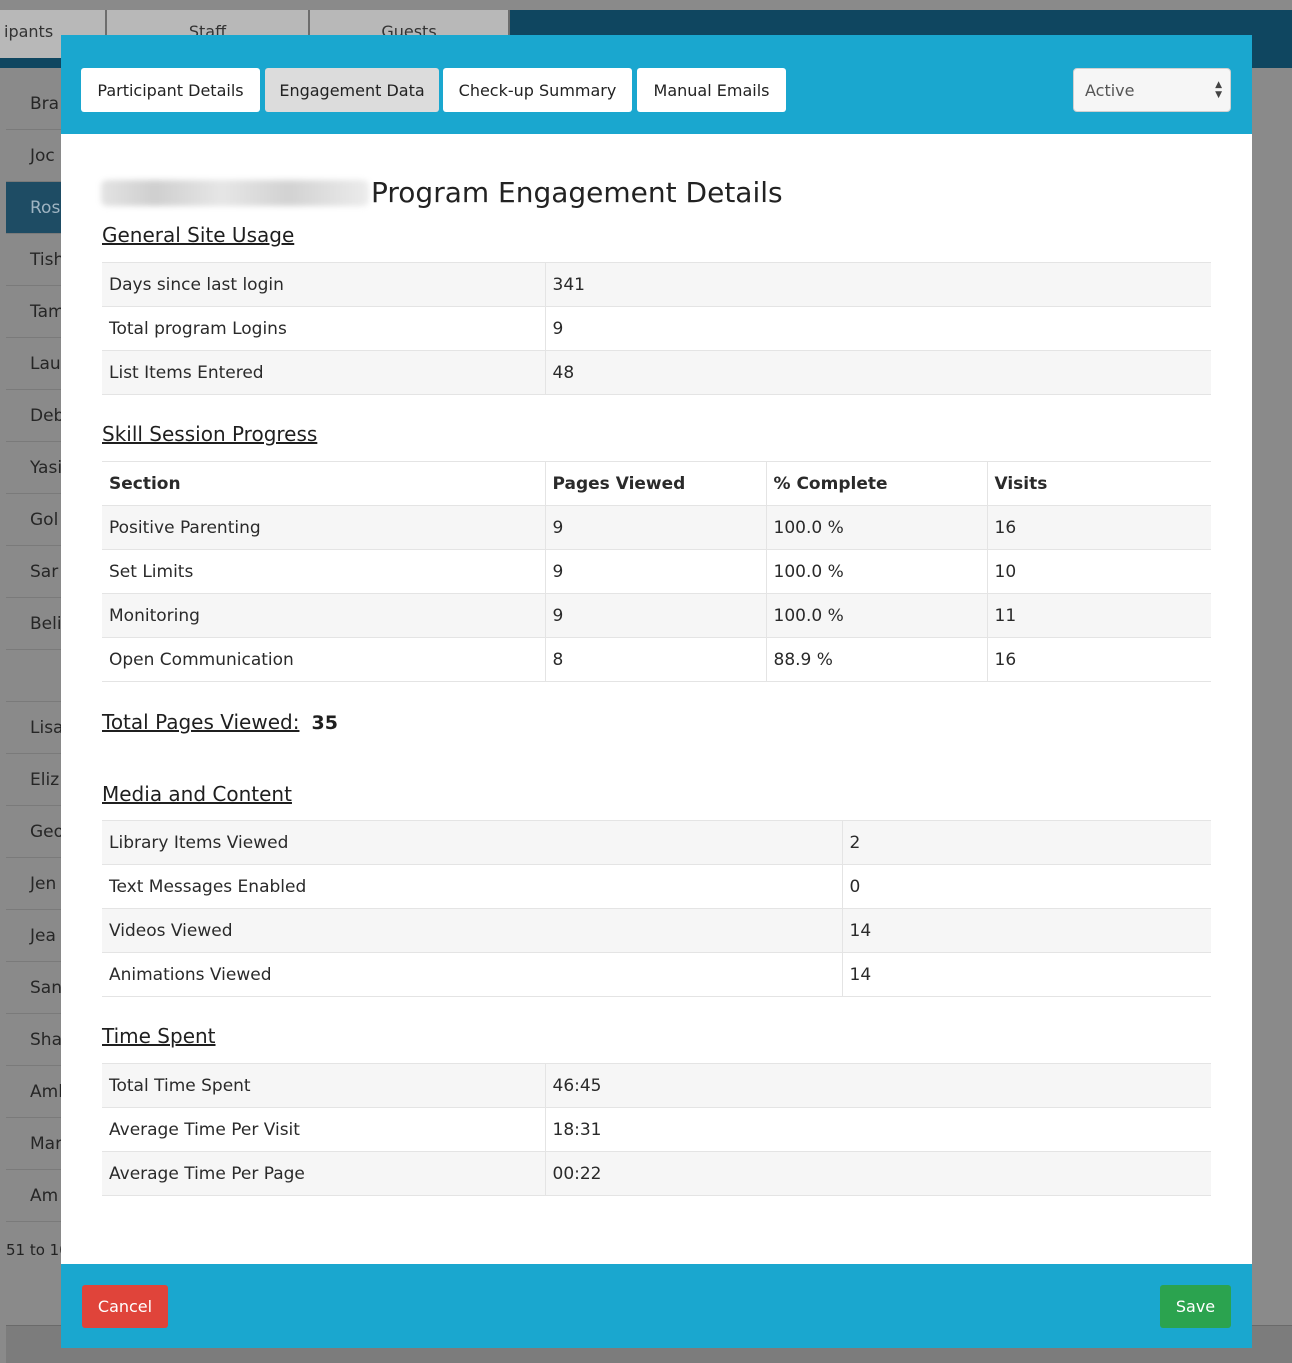 The image size is (1292, 1363). What do you see at coordinates (201, 722) in the screenshot?
I see `total-pages-label: Total Pages Viewed:` at bounding box center [201, 722].